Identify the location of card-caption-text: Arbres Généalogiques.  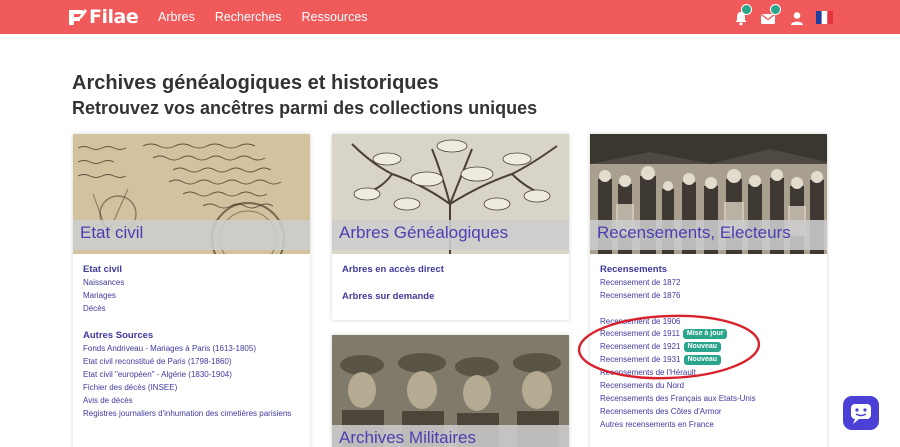
(424, 232).